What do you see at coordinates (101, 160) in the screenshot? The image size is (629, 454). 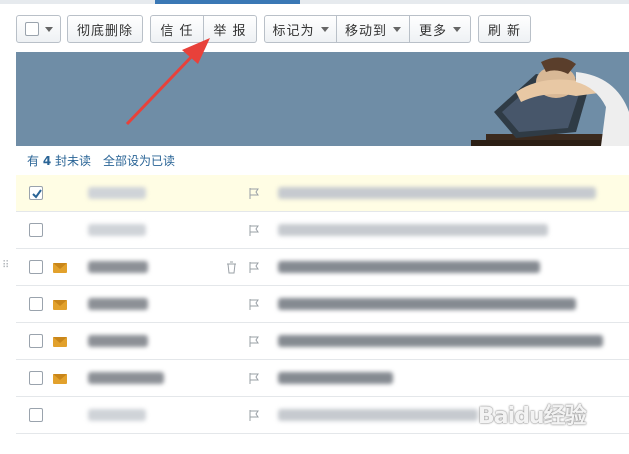 I see `unread-summary: 有 4 封未读 全部设为已读` at bounding box center [101, 160].